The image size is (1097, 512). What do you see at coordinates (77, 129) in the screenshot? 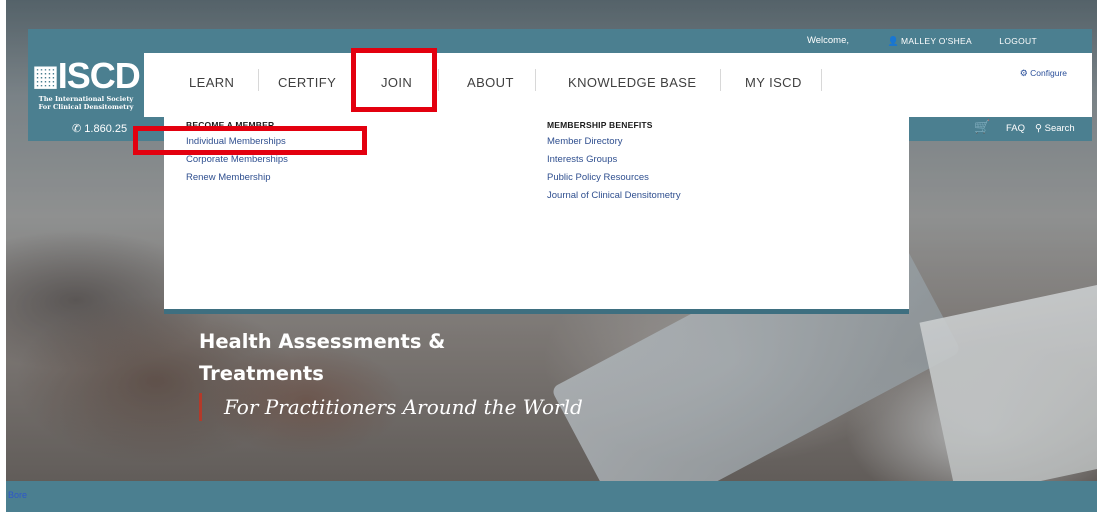
I see `phone-icon: ✆` at bounding box center [77, 129].